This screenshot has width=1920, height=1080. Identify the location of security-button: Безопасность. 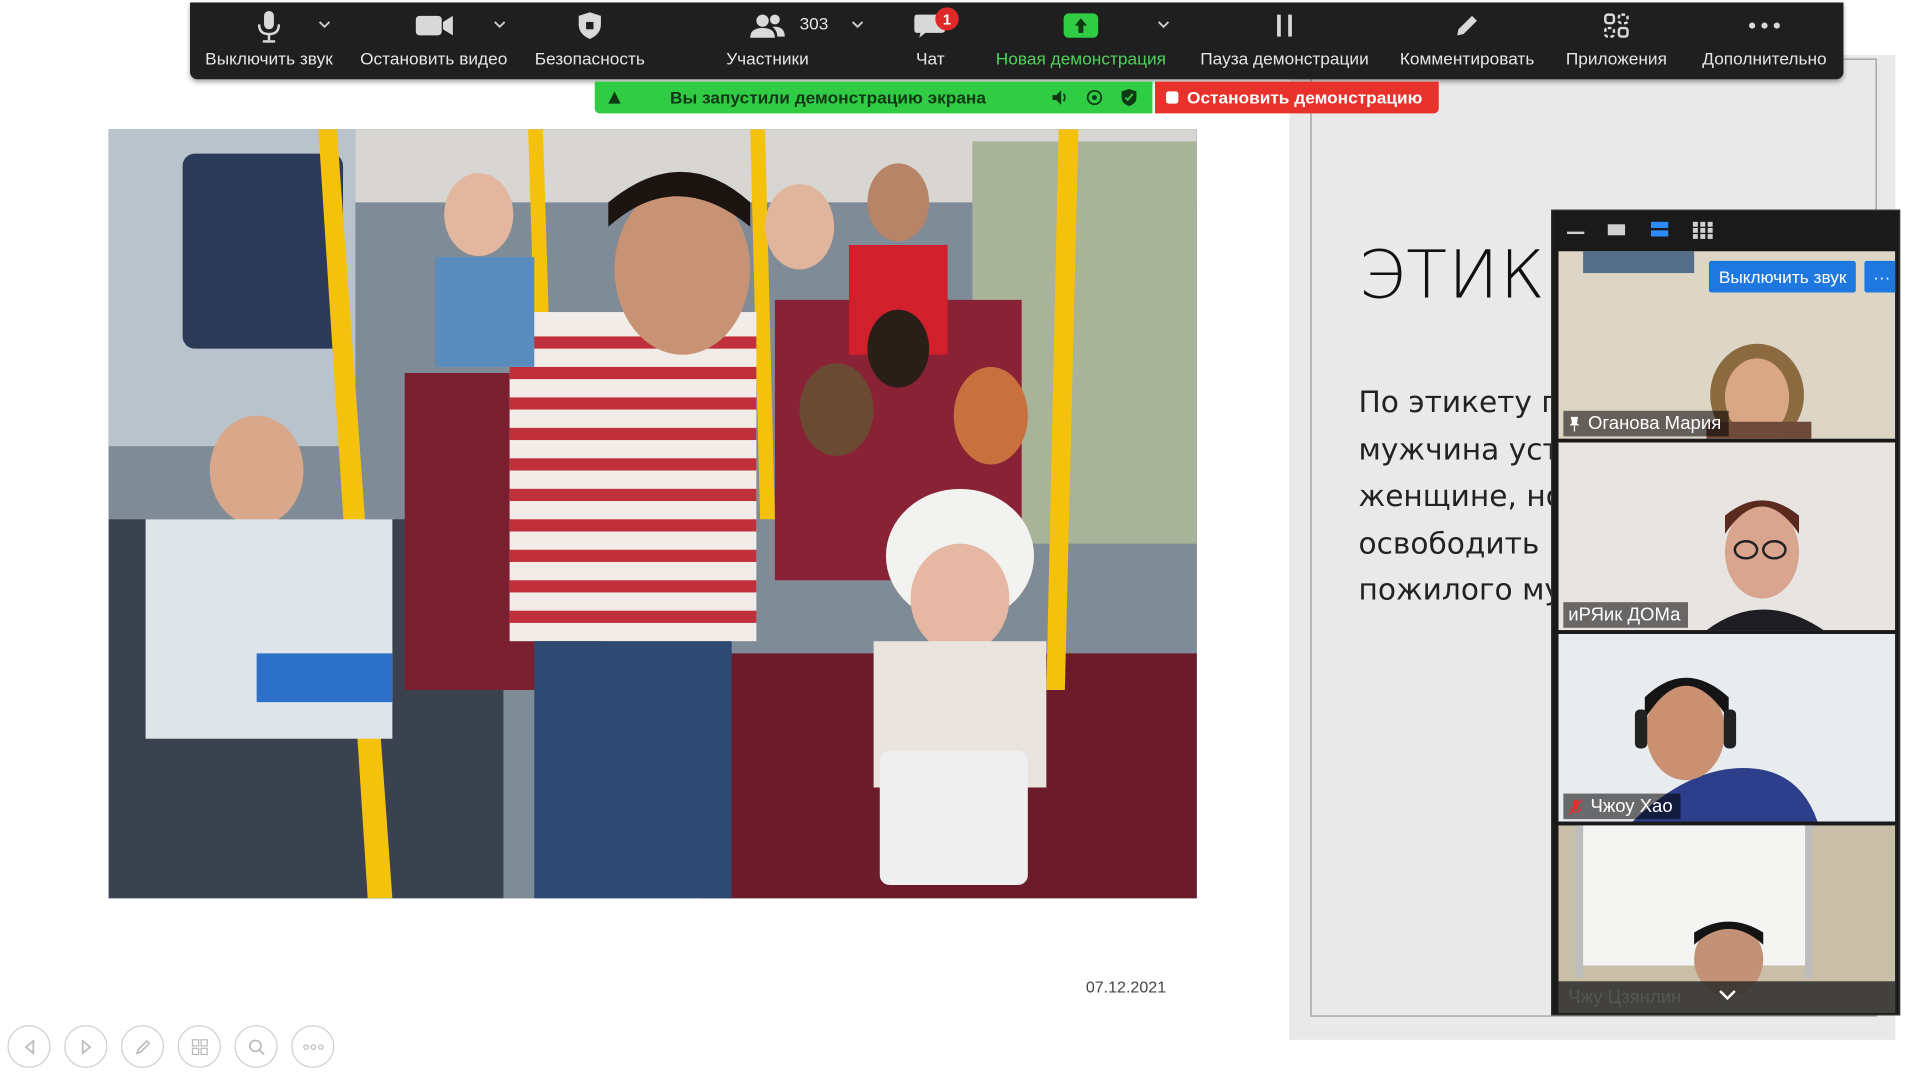
(590, 40).